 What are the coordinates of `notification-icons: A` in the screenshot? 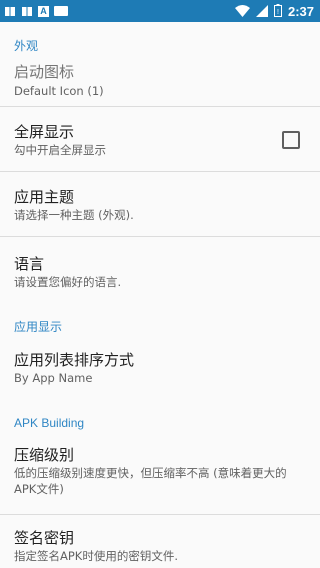 It's located at (36, 11).